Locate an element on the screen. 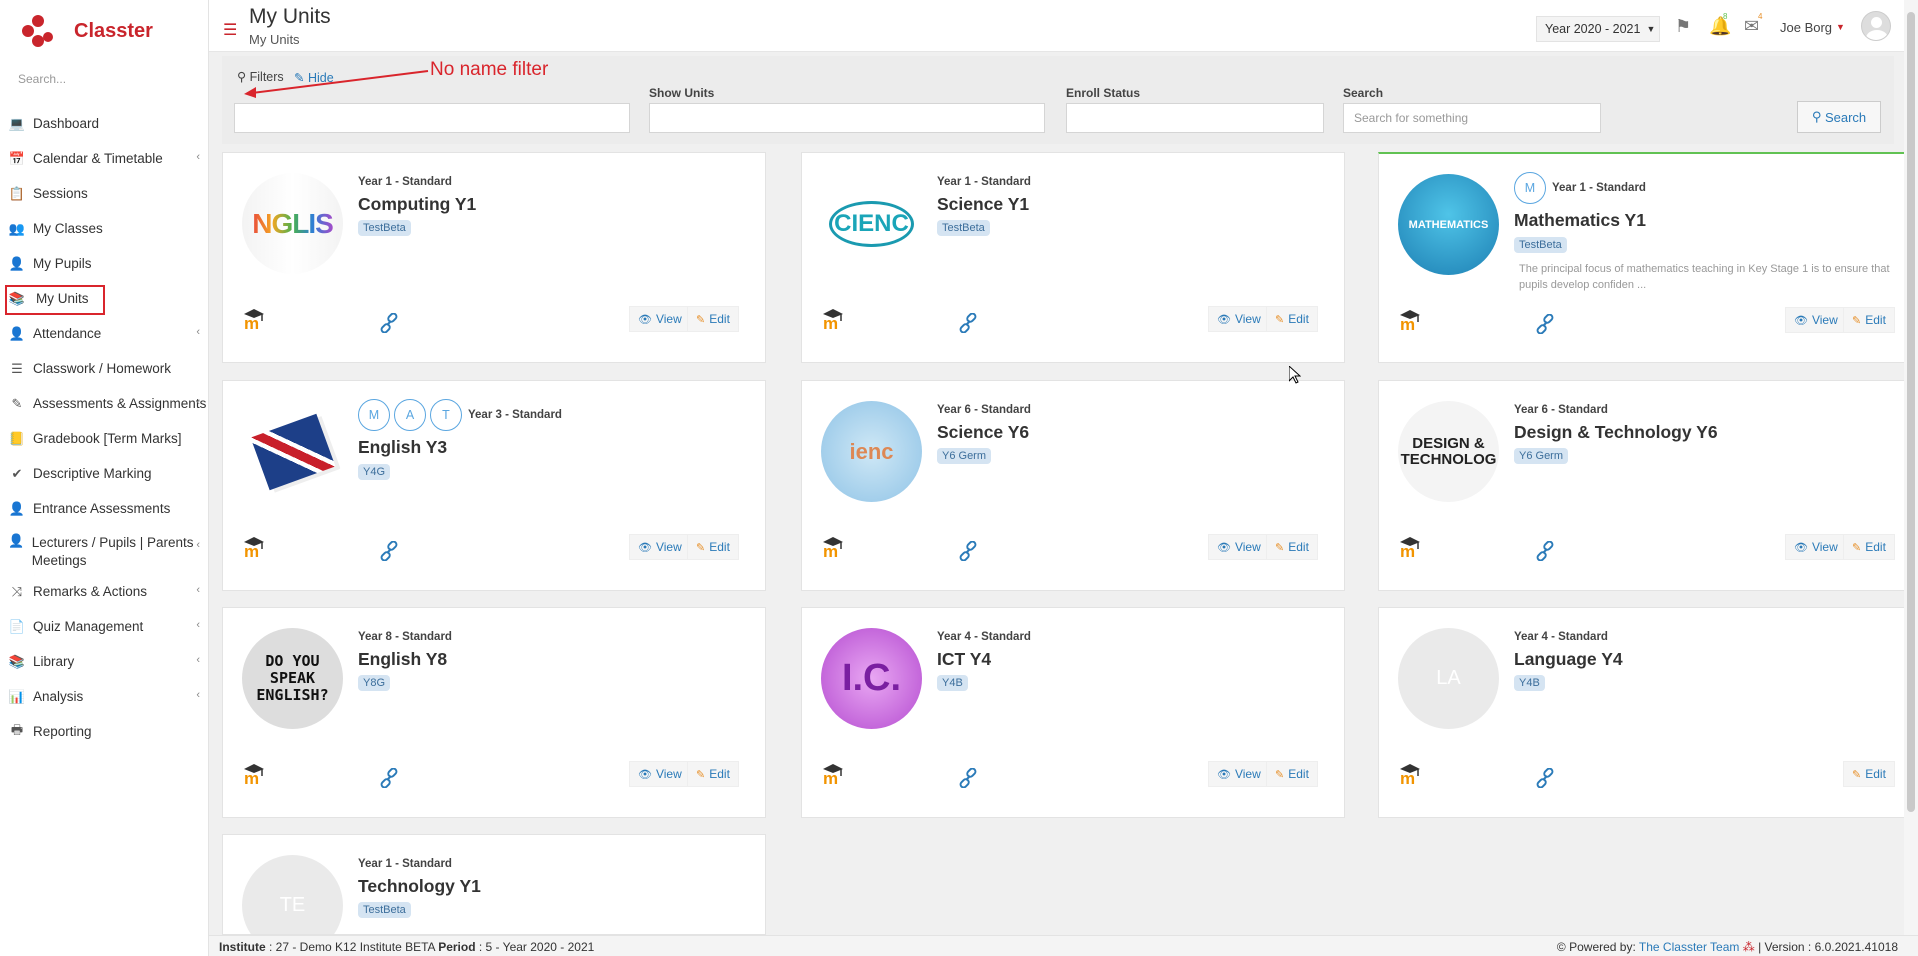 This screenshot has height=956, width=1918. search-button: ⚲ Search is located at coordinates (1839, 117).